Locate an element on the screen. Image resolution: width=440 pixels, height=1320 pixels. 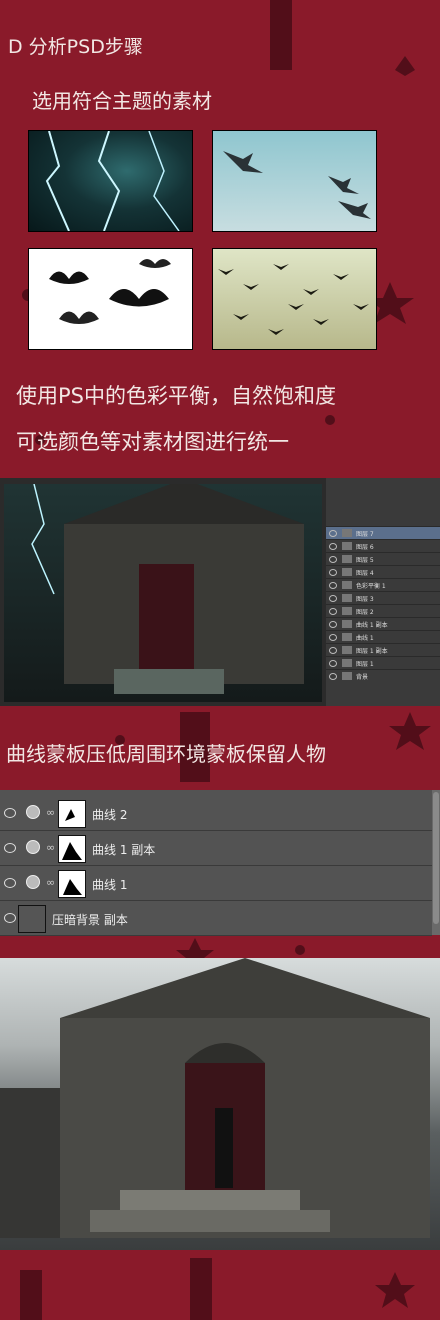
bats-silhouette-graphic is located at coordinates (110, 291).